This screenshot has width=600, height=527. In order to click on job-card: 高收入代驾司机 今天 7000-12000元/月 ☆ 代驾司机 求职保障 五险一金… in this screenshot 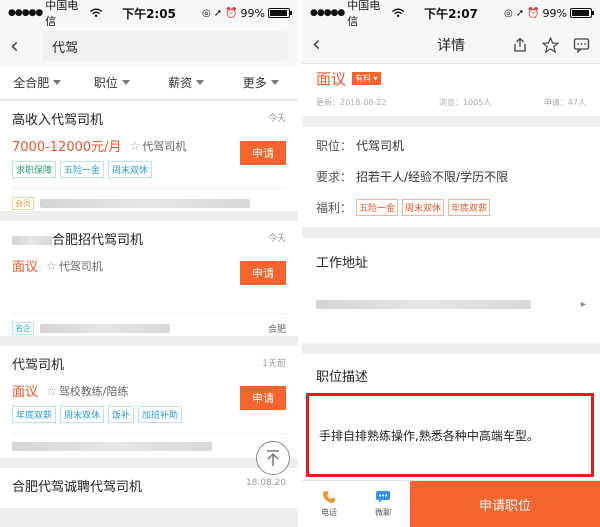, I will do `click(149, 156)`.